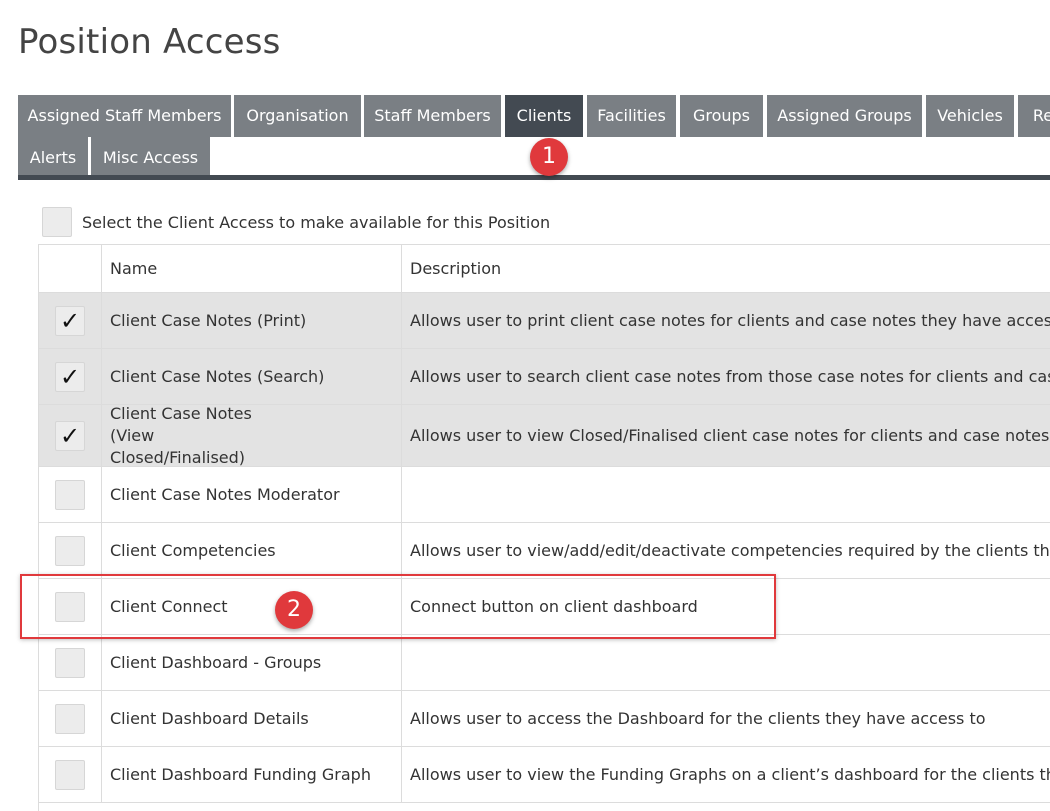  Describe the element at coordinates (544, 269) in the screenshot. I see `table-header: Name Description` at that location.